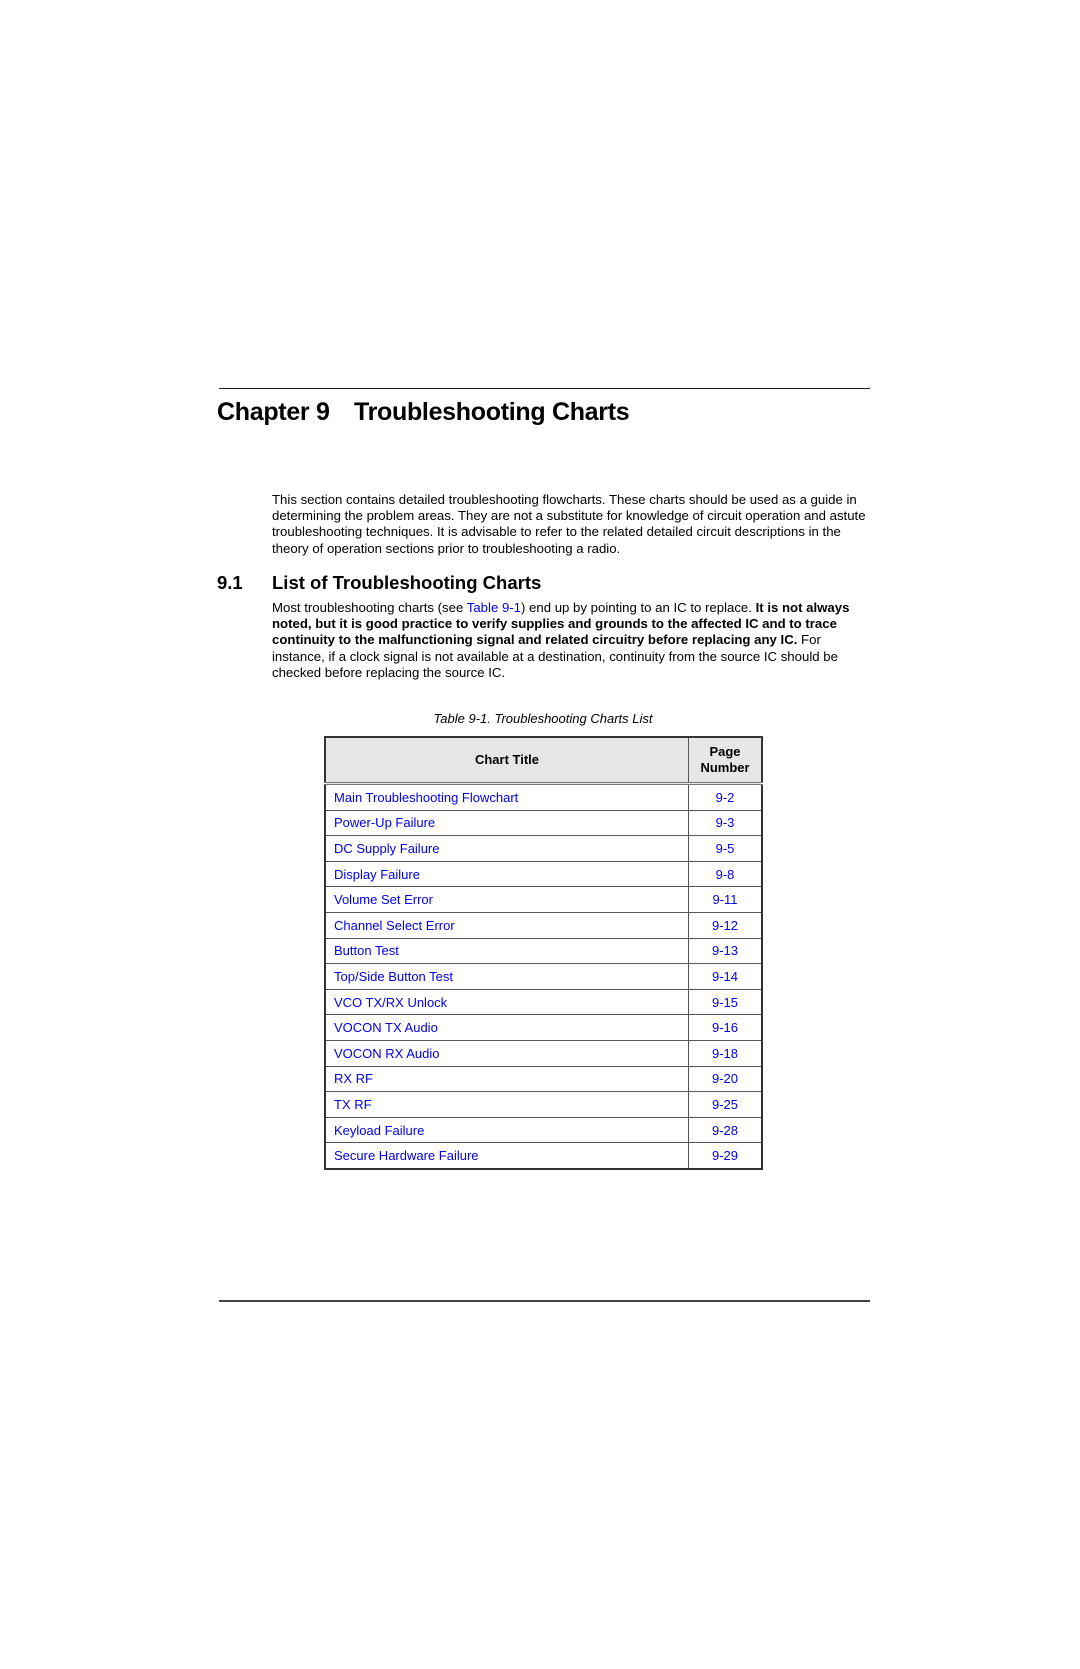  What do you see at coordinates (725, 822) in the screenshot?
I see `page-number-link: 9-3` at bounding box center [725, 822].